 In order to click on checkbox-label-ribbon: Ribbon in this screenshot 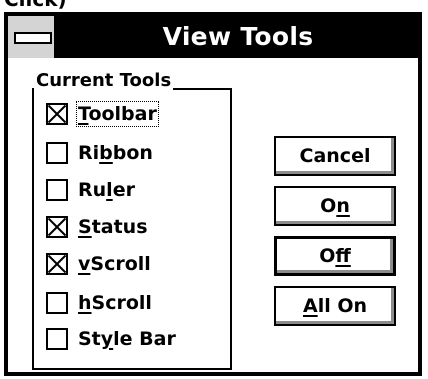, I will do `click(115, 153)`.